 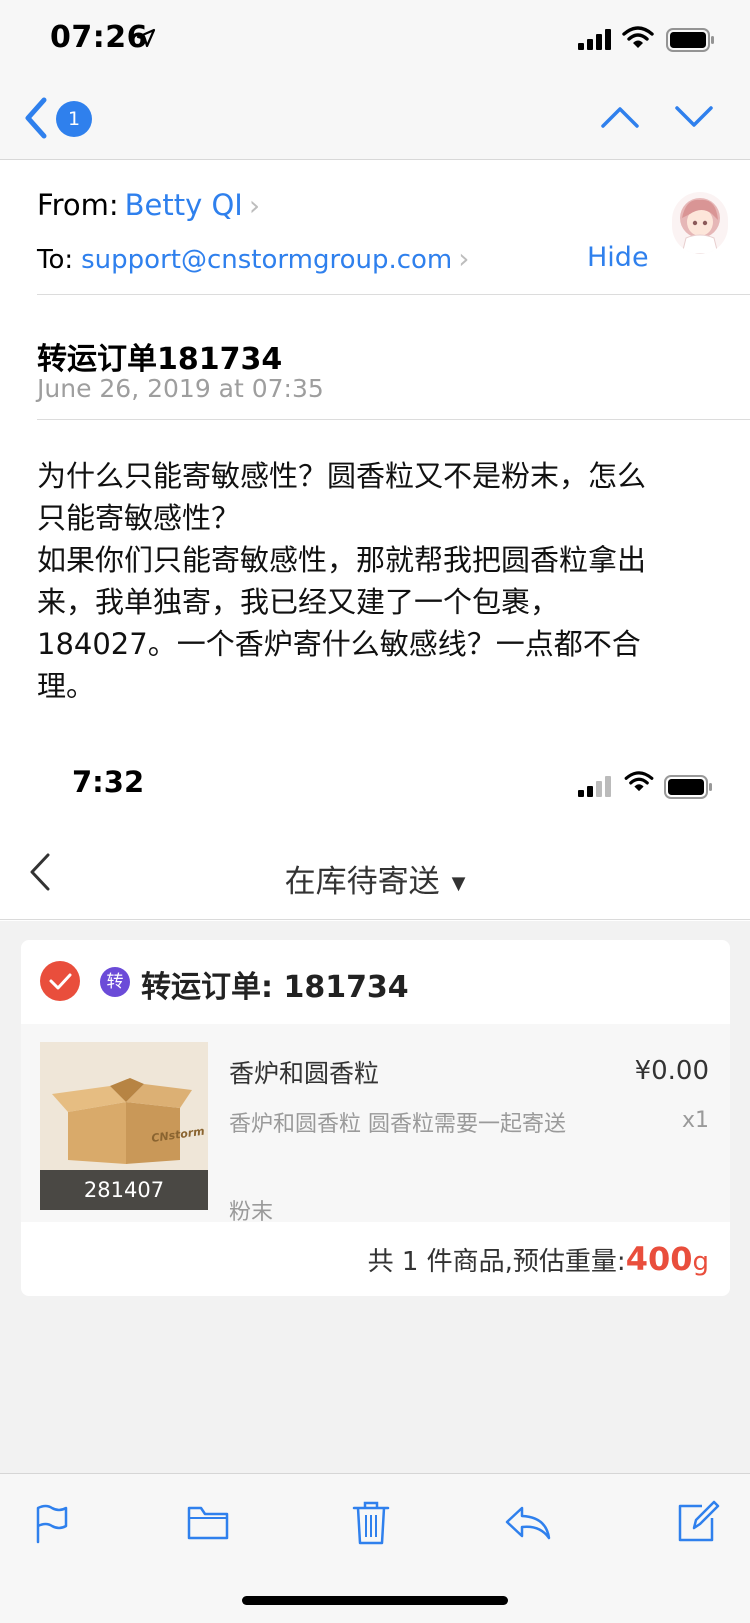 I want to click on item-name: 香炉和圆香粒, so click(x=304, y=1073).